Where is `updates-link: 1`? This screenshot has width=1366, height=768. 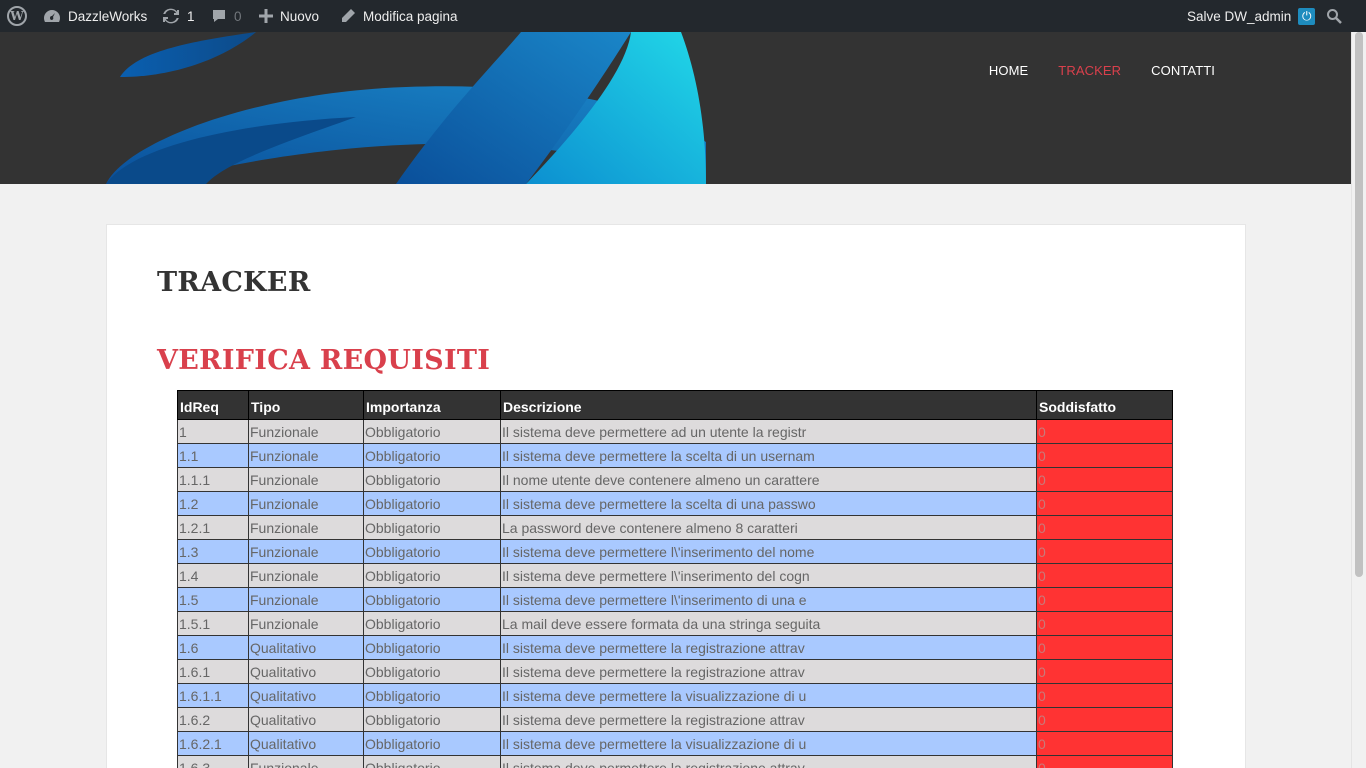 updates-link: 1 is located at coordinates (178, 16).